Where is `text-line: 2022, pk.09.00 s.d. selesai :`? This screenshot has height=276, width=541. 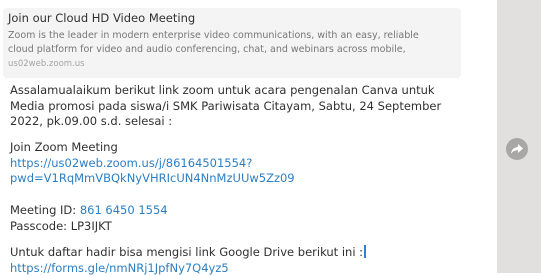
text-line: 2022, pk.09.00 s.d. selesai : is located at coordinates (225, 122).